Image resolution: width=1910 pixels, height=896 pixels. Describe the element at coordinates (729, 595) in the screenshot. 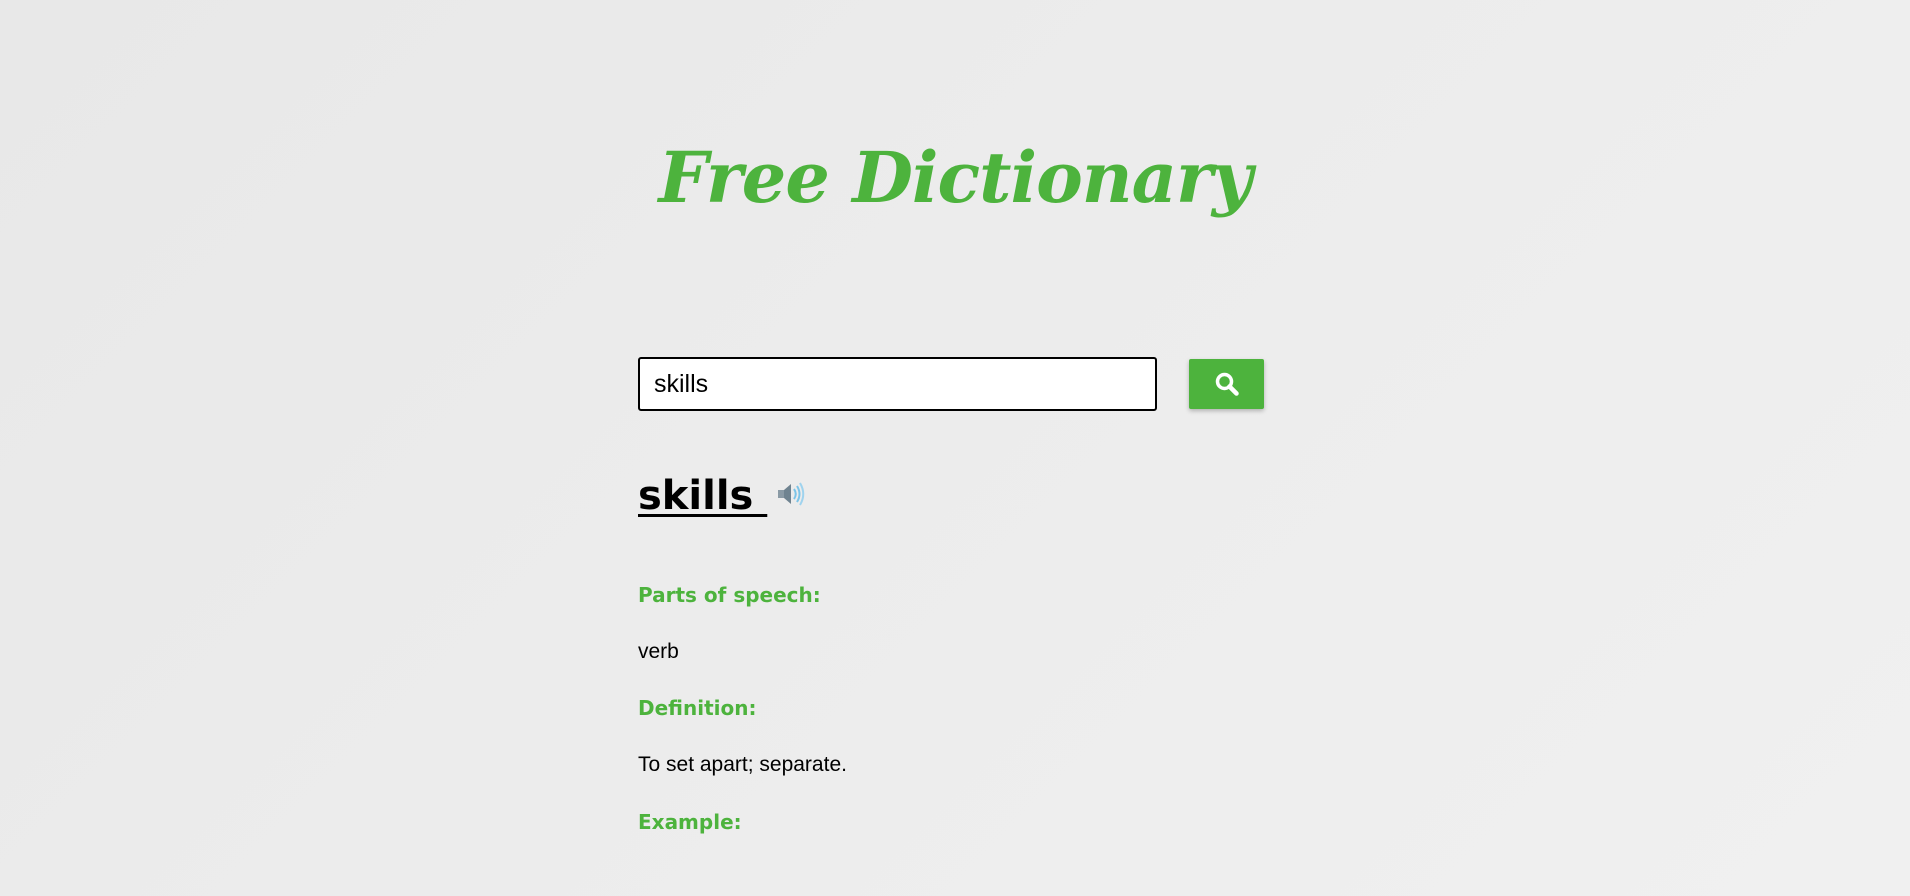

I see `parts-of-speech-label: Parts of speech:` at that location.